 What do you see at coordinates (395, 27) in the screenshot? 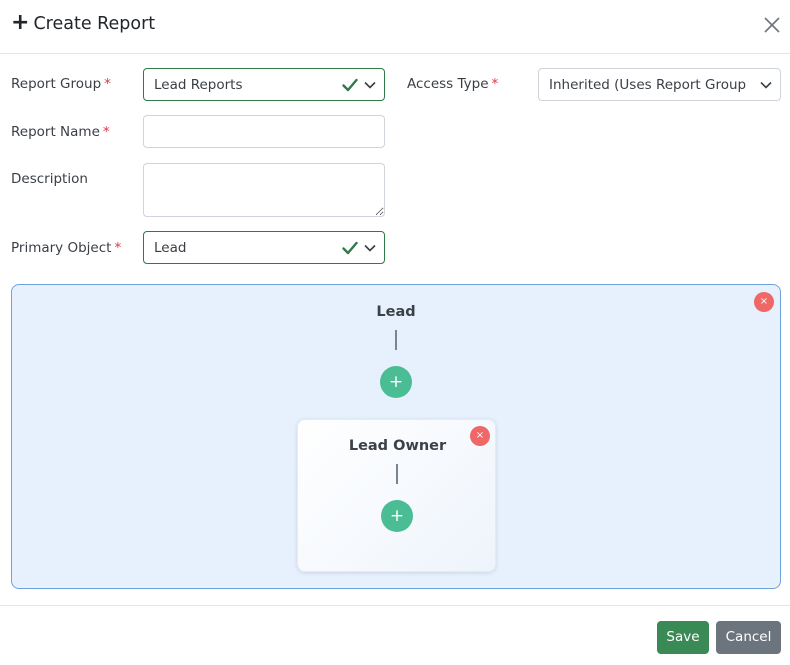
I see `modal-header: + Create Report` at bounding box center [395, 27].